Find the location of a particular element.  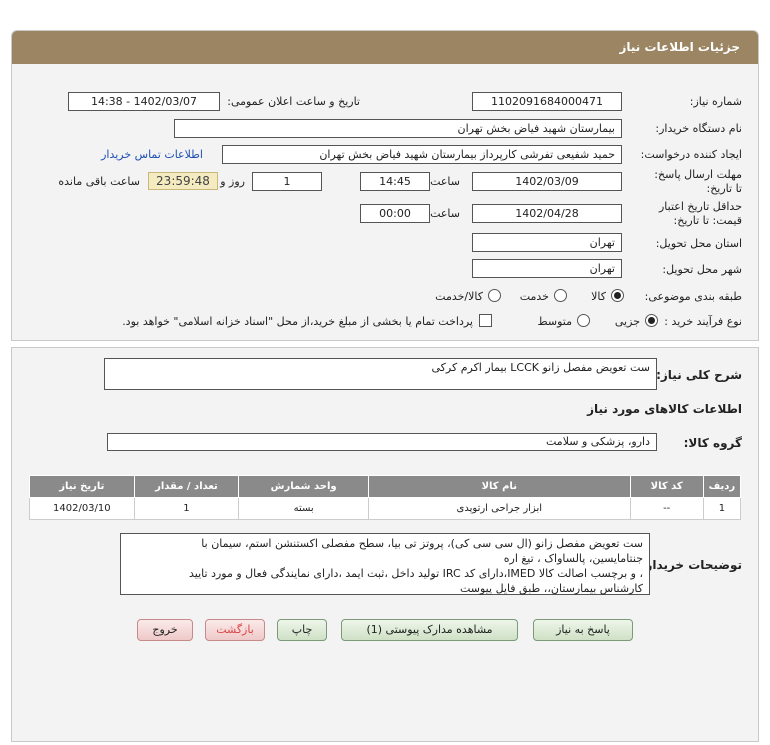

goods-section-title: اطلاعات کالاهای مورد نیاز is located at coordinates (664, 409).